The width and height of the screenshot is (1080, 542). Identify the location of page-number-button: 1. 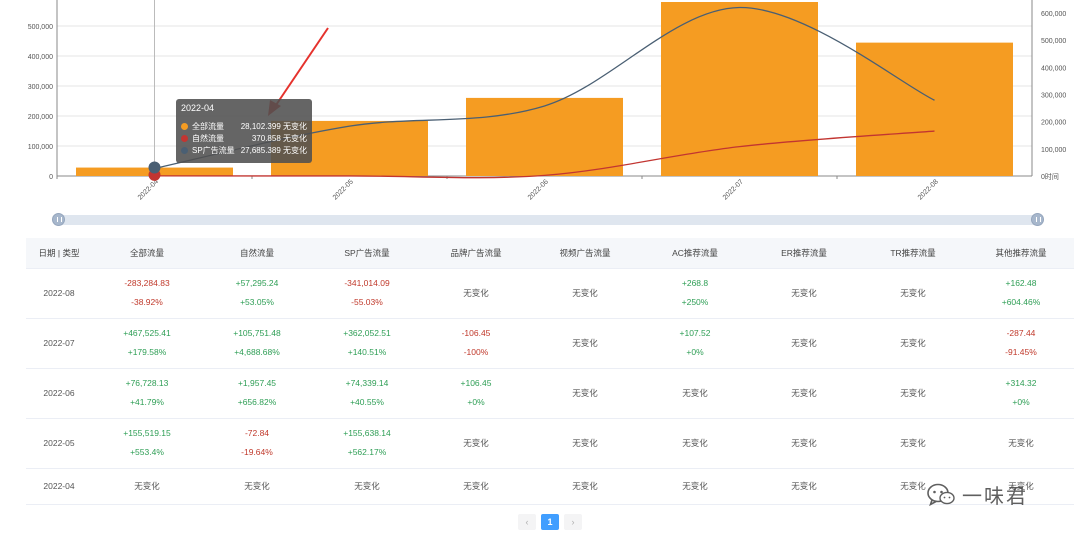
(550, 522).